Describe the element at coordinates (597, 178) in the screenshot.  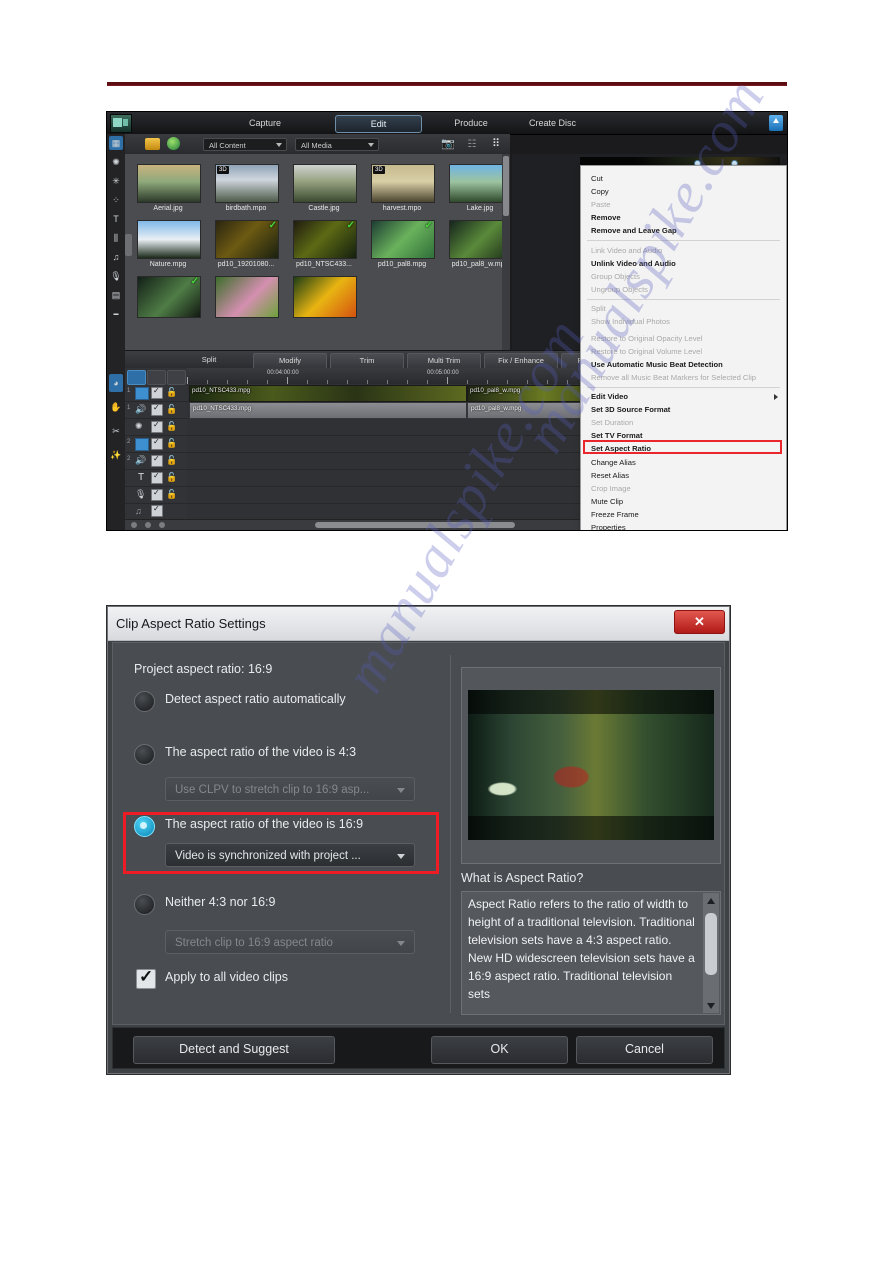
I see `menu-item-cut: Cut` at that location.